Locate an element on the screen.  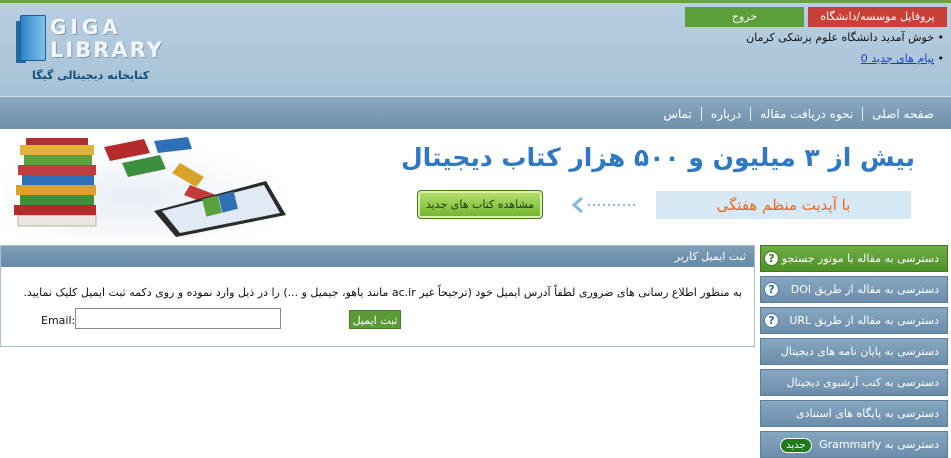
books-illustration-icon is located at coordinates (150, 187).